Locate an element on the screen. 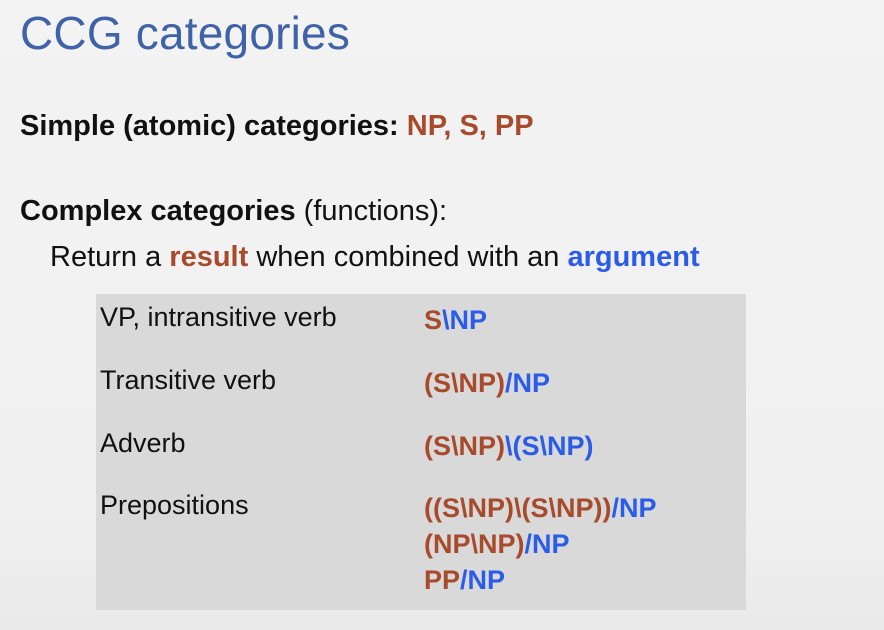 This screenshot has width=884, height=630. category-notation-line: PP/NP is located at coordinates (540, 580).